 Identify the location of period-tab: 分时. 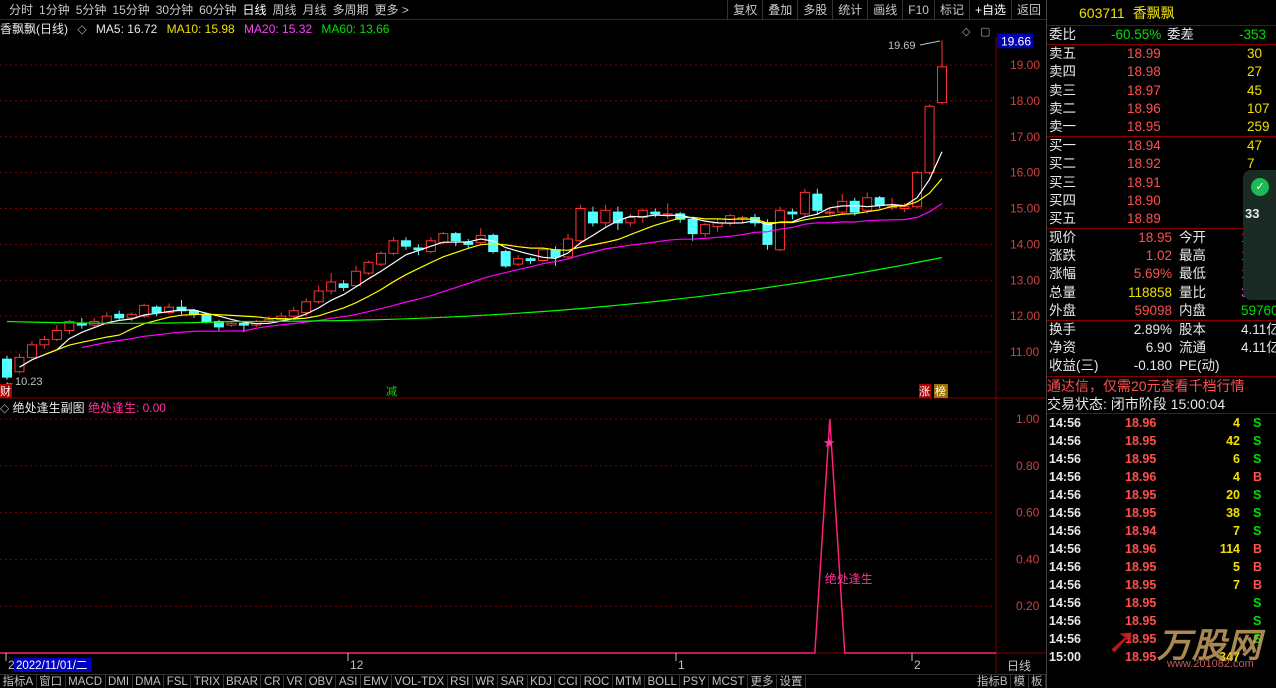
(21, 10).